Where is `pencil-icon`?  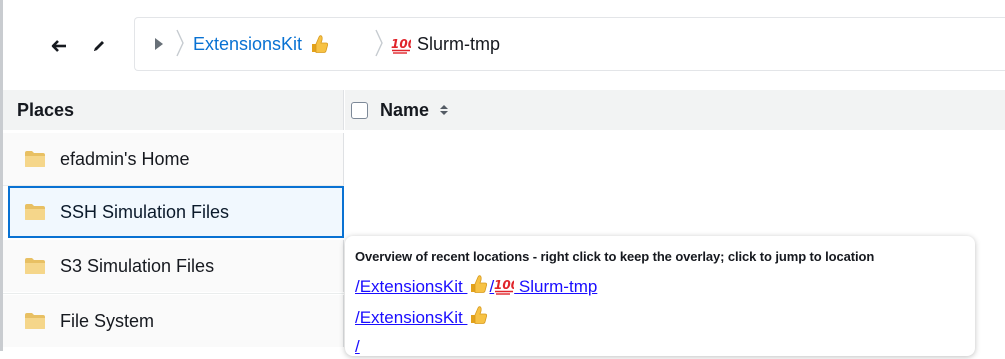 pencil-icon is located at coordinates (99, 46).